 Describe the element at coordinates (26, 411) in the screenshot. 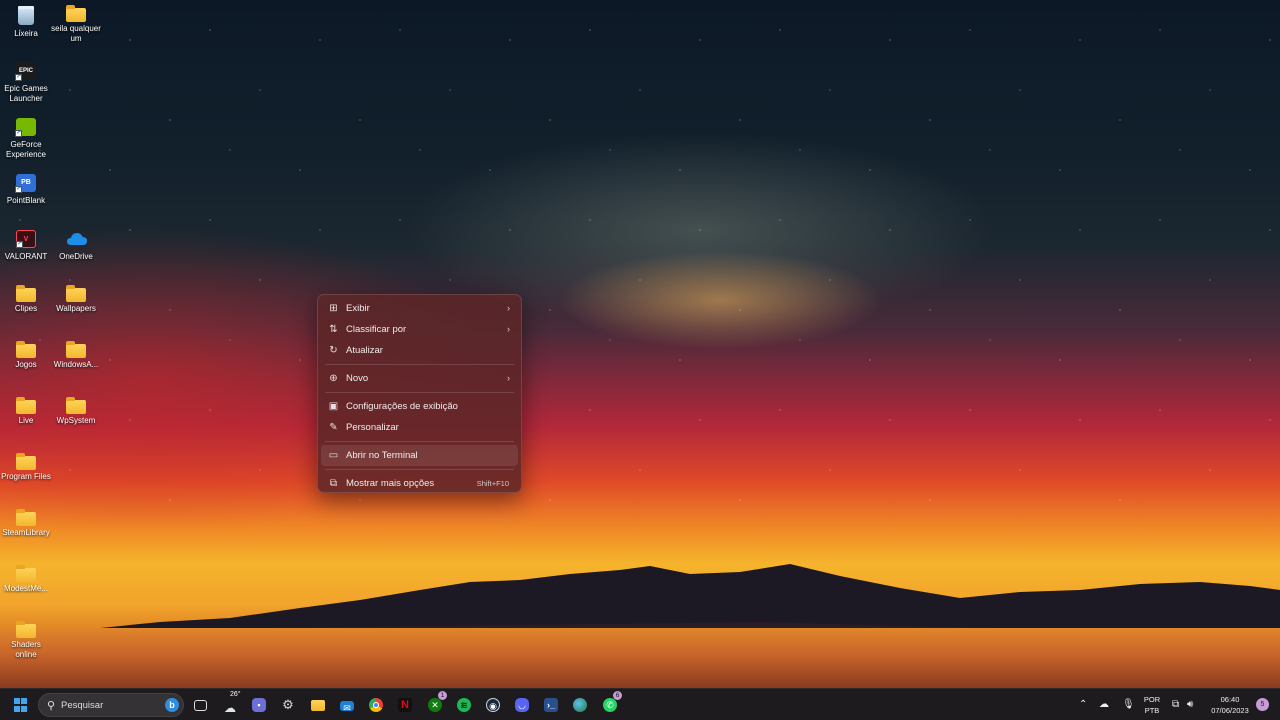

I see `desktop-icon-live: Live` at that location.